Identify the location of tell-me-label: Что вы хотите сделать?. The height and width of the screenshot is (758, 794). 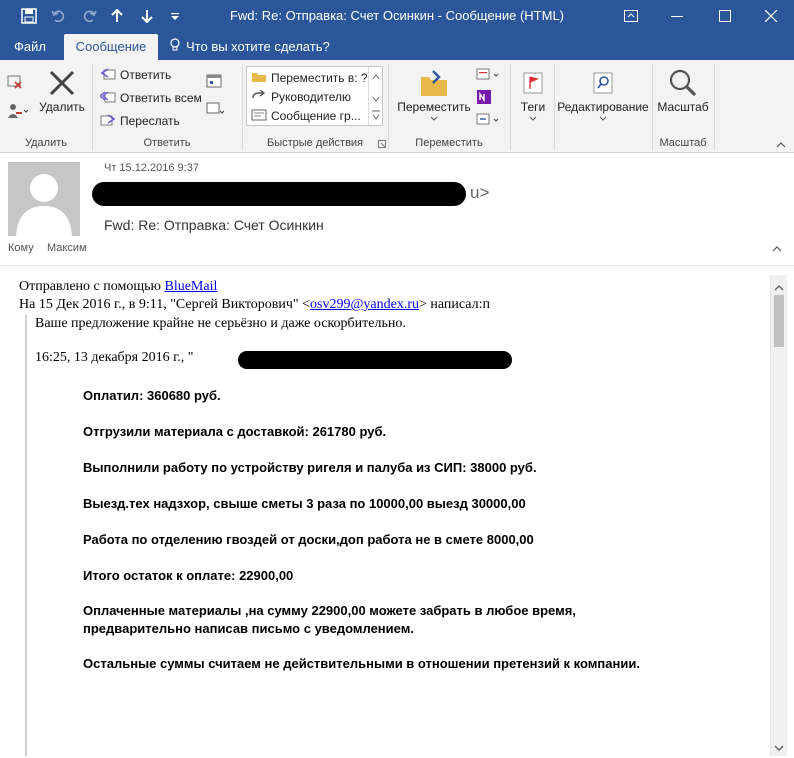
(258, 46).